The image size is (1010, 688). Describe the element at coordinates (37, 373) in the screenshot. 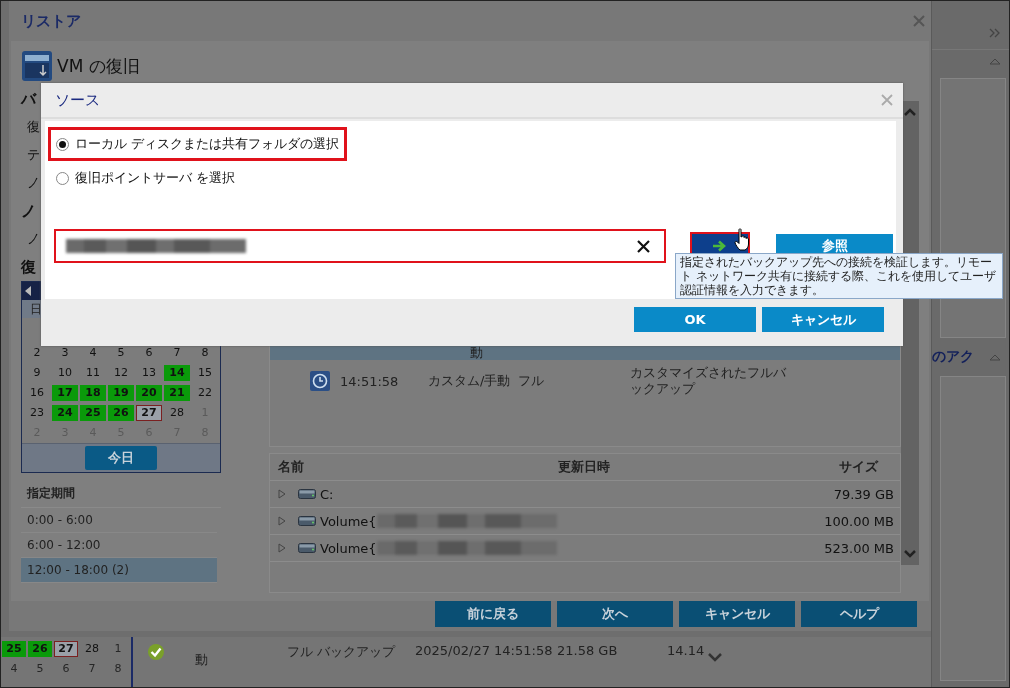

I see `calendar-day: 9` at that location.